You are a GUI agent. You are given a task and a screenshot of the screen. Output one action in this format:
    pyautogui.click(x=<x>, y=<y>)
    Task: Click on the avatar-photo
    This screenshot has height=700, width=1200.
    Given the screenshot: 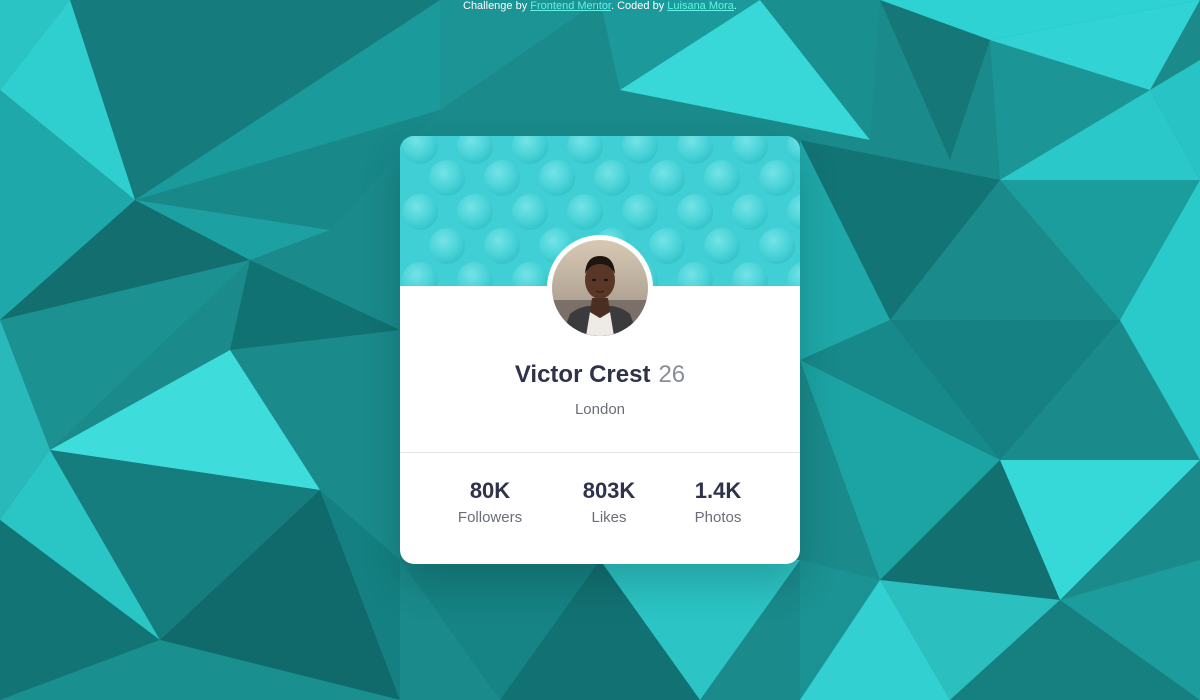 What is the action you would take?
    pyautogui.click(x=600, y=288)
    